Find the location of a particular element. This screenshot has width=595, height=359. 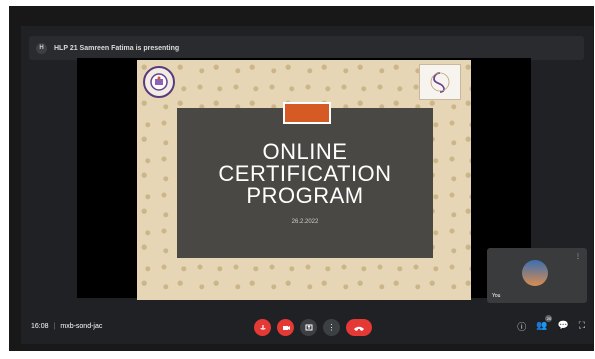

presenter-text: HLP 21 Samreen Fatima is presenting is located at coordinates (117, 48).